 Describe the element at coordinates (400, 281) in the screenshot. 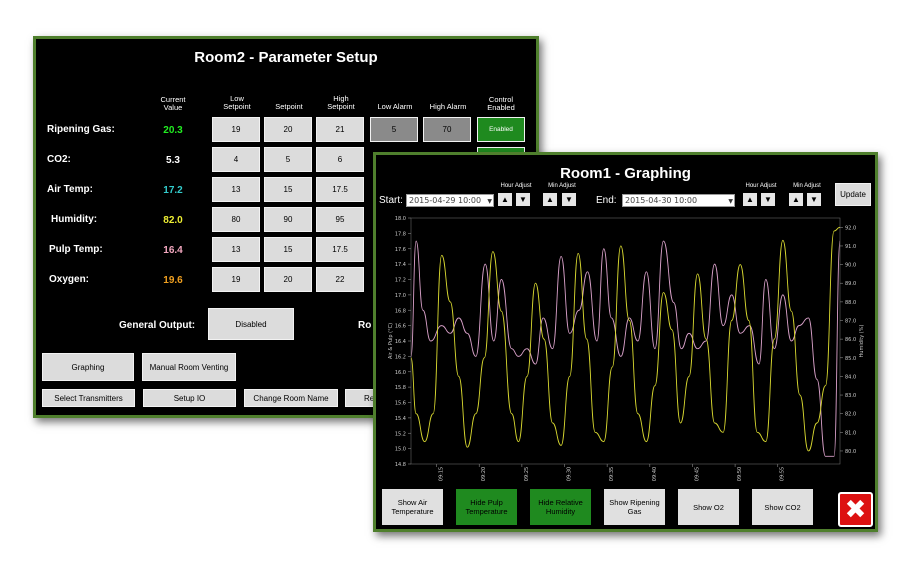

I see `left-tick-label: 17.2` at that location.